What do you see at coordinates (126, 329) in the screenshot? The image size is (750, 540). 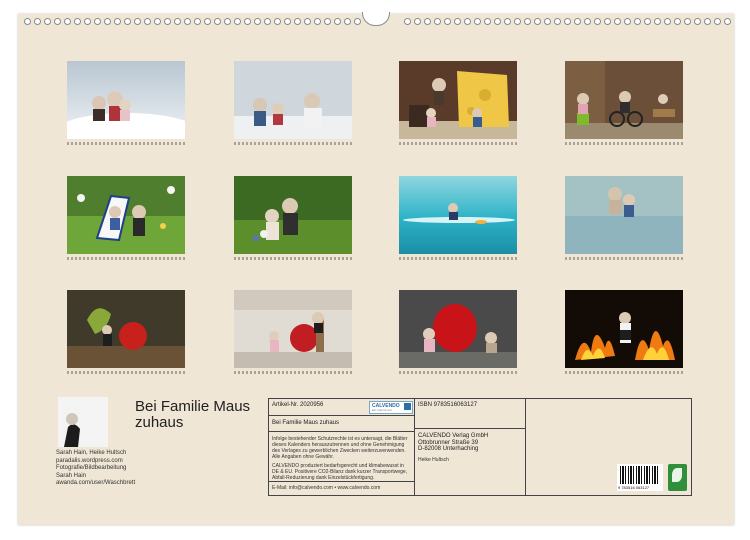 I see `photo-mouse-with-apple` at bounding box center [126, 329].